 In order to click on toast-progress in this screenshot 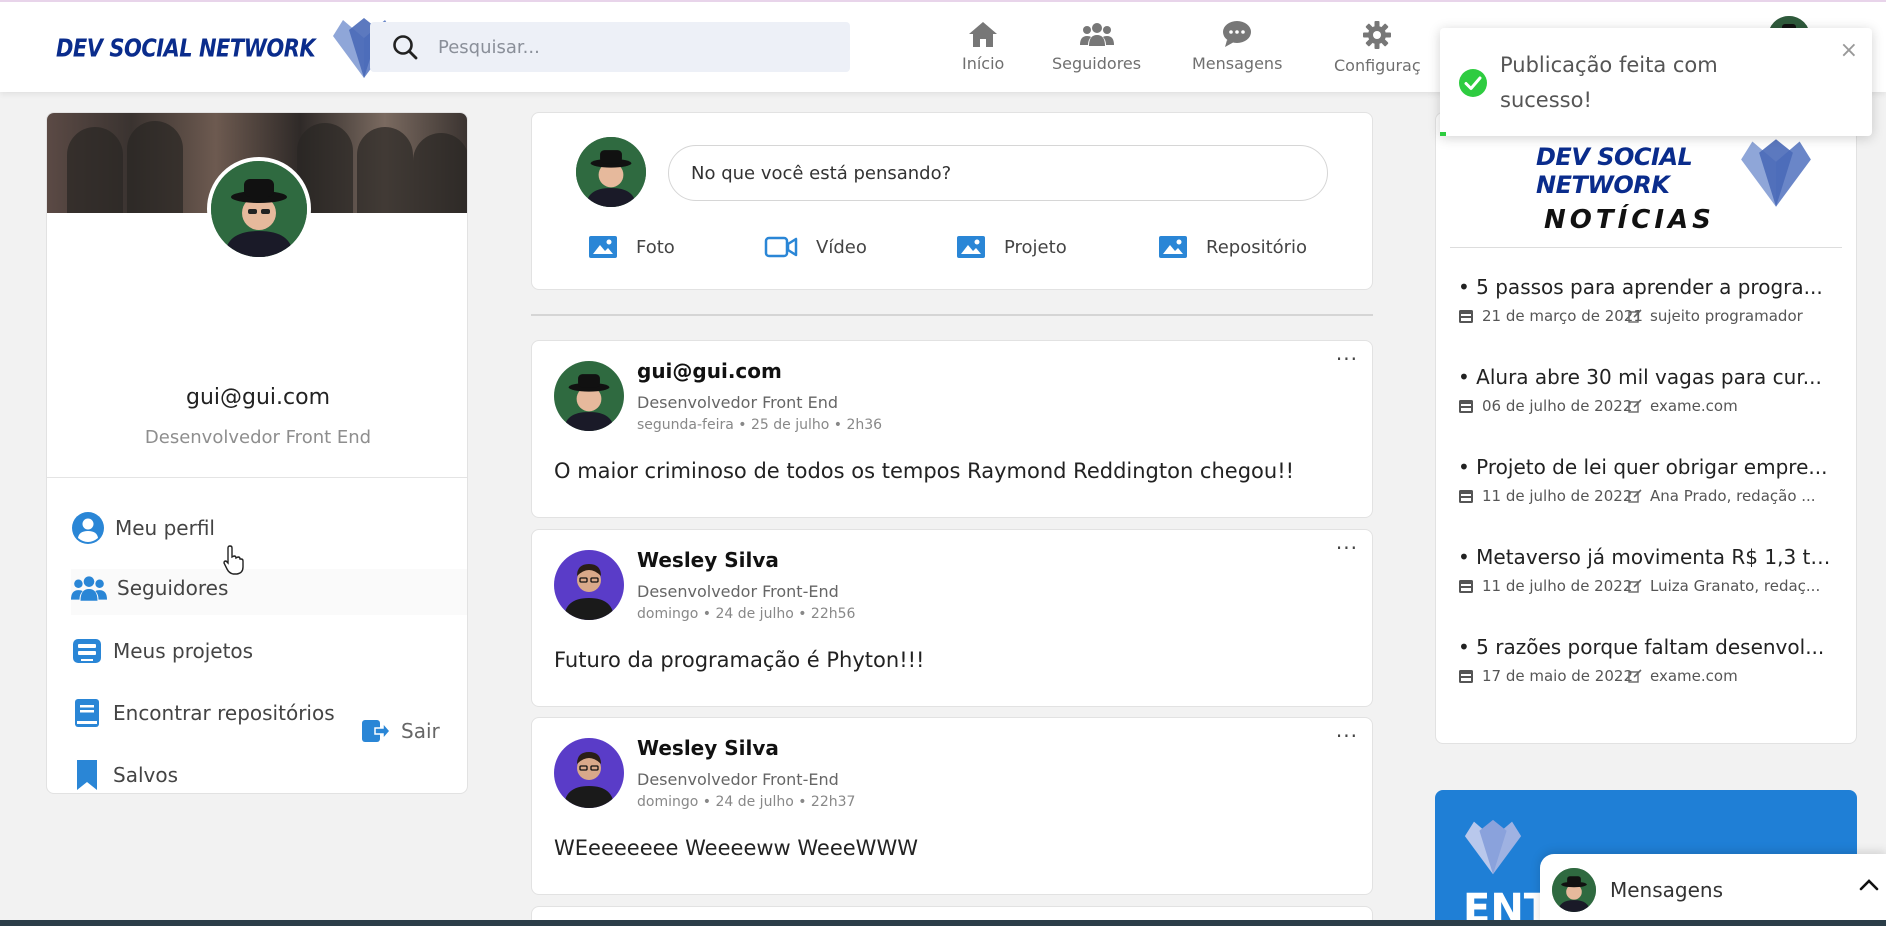, I will do `click(1443, 134)`.